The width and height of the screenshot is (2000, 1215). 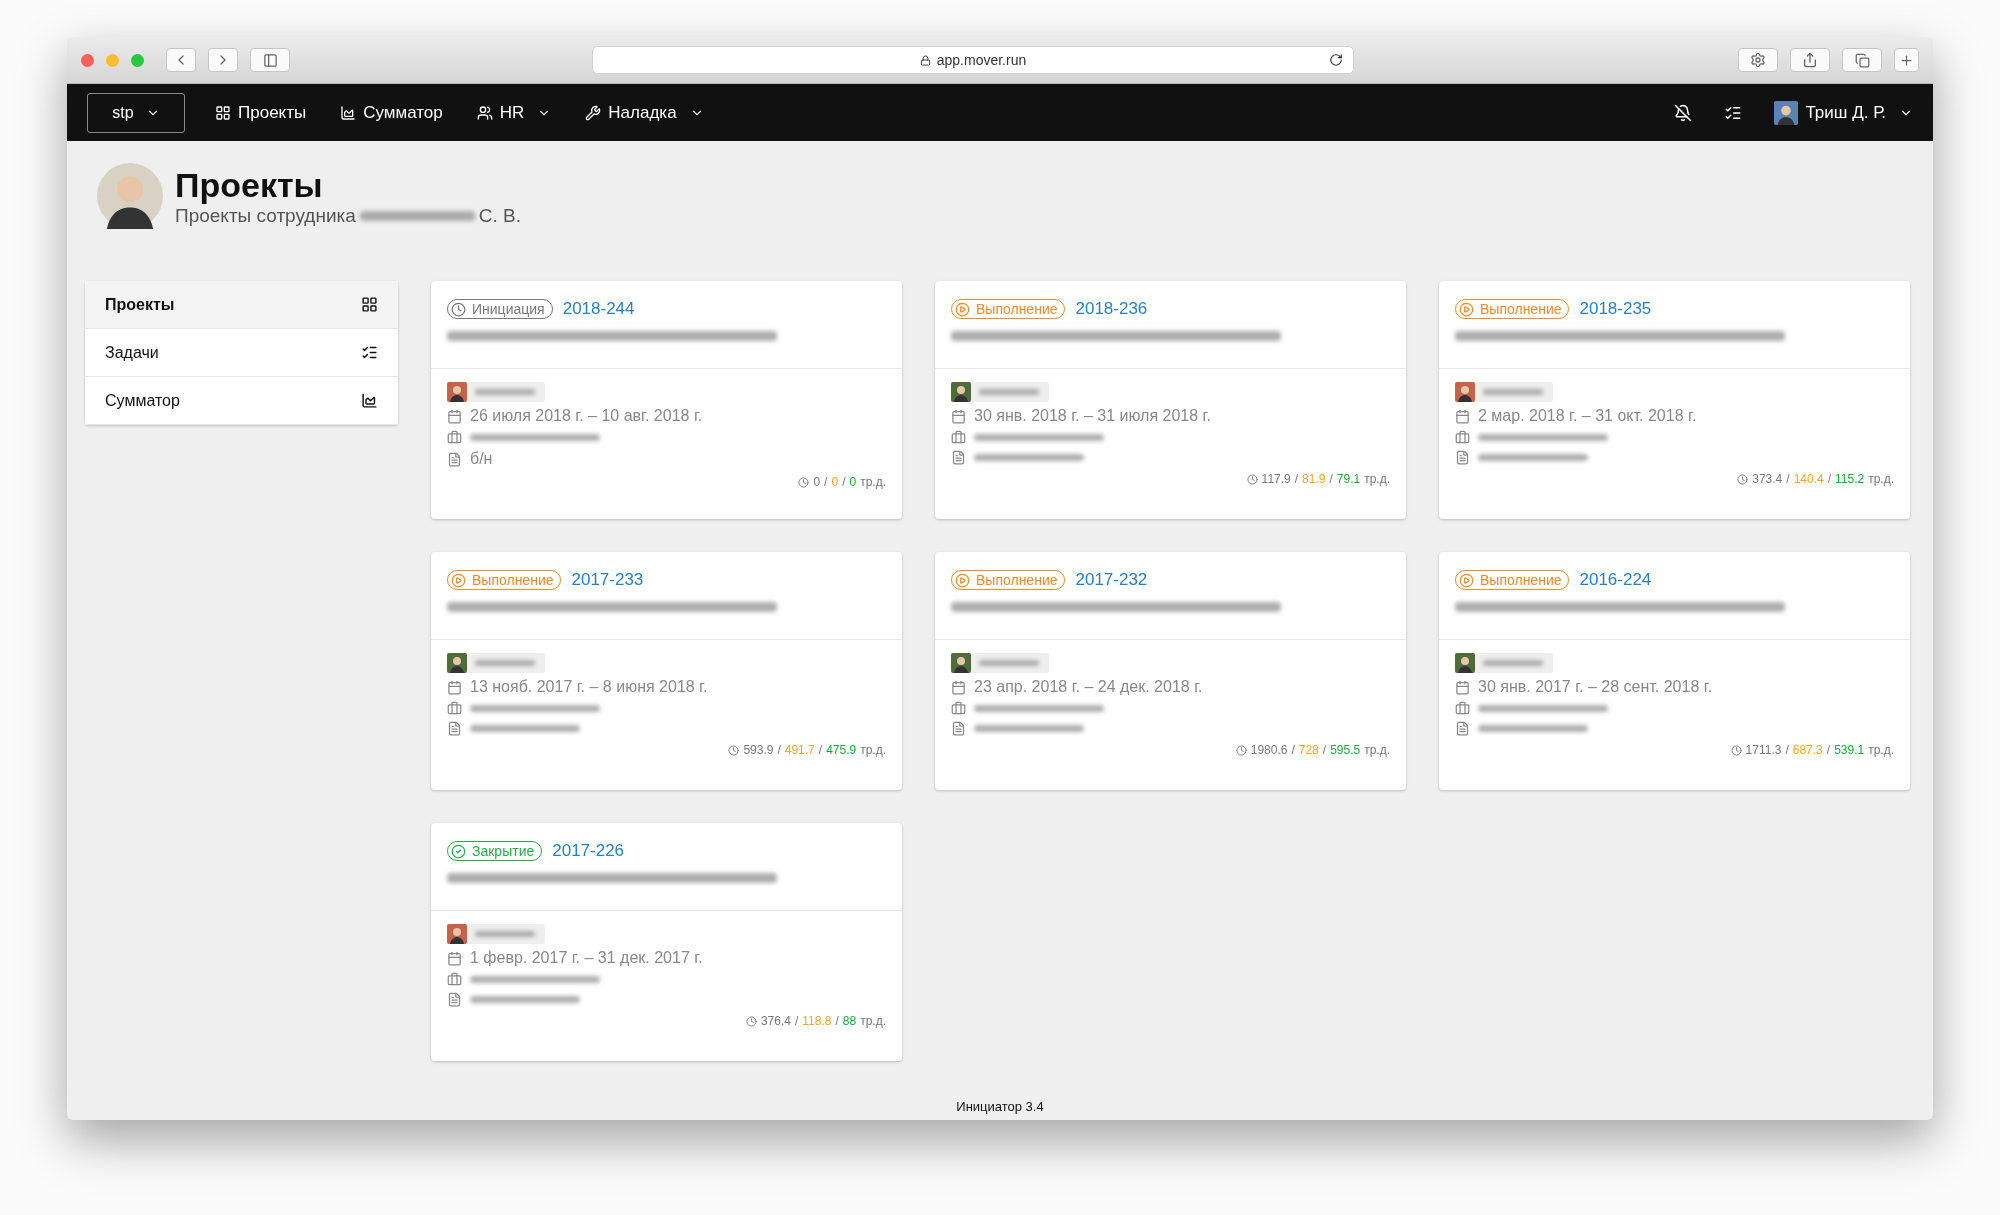 What do you see at coordinates (1849, 750) in the screenshot?
I see `hours-done: 539.1` at bounding box center [1849, 750].